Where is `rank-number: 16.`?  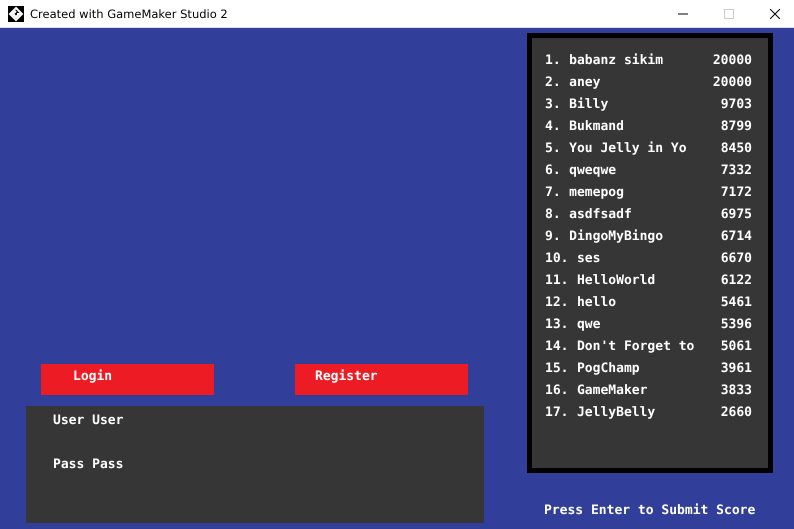 rank-number: 16. is located at coordinates (556, 391).